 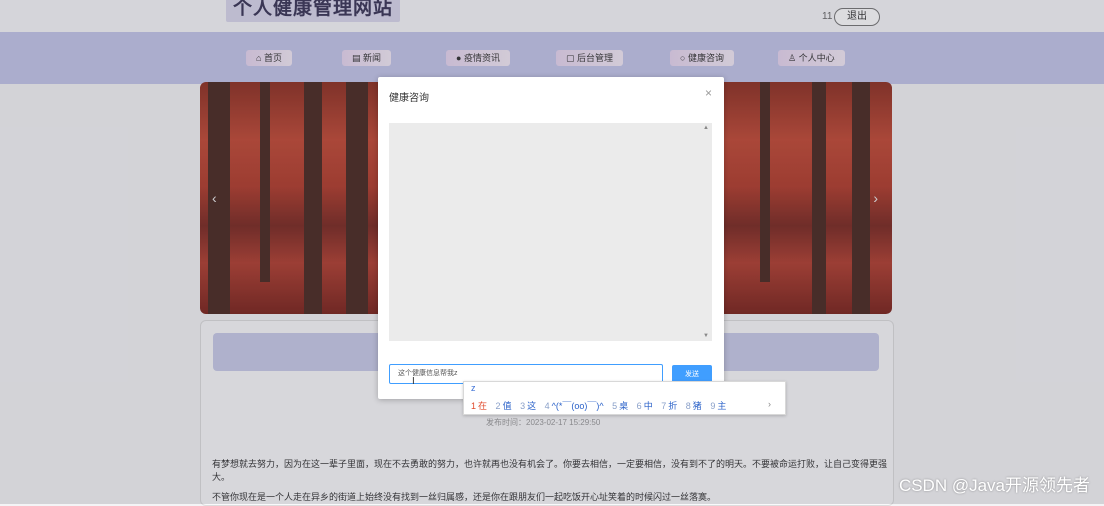 I want to click on close-icon: ×, so click(x=708, y=93).